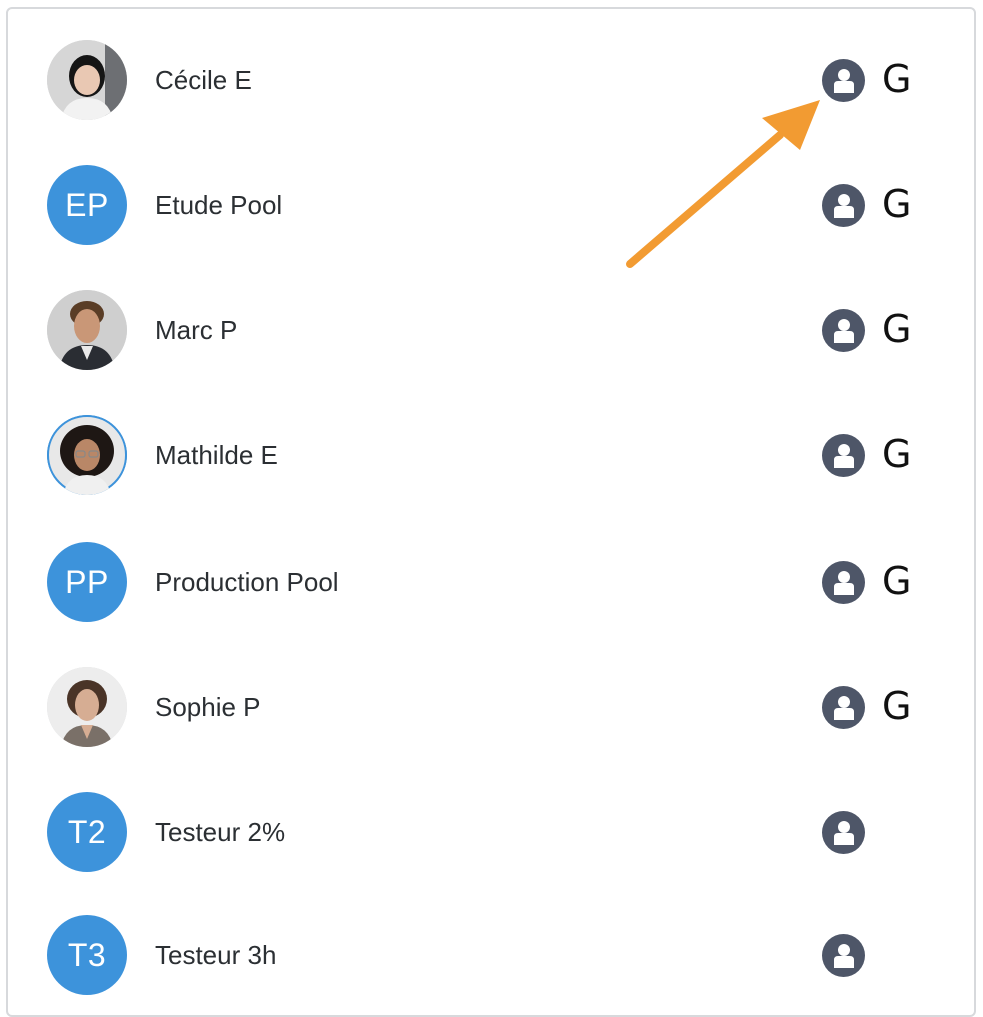 The width and height of the screenshot is (983, 1017). Describe the element at coordinates (196, 330) in the screenshot. I see `member-name: Marc P` at that location.